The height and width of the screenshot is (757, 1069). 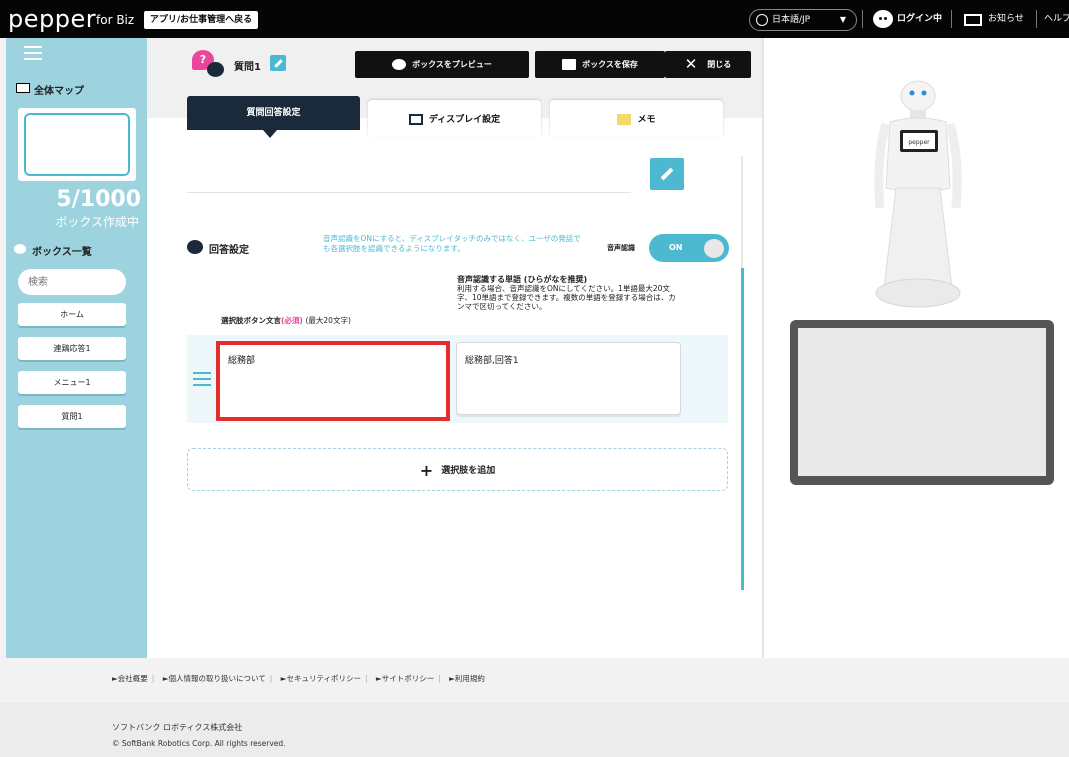 What do you see at coordinates (215, 69) in the screenshot?
I see `answer-bubble-icon` at bounding box center [215, 69].